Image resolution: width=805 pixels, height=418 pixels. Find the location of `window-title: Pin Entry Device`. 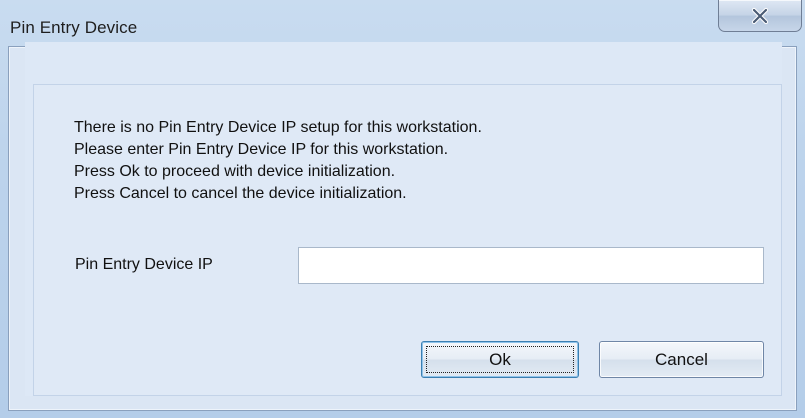

window-title: Pin Entry Device is located at coordinates (74, 27).